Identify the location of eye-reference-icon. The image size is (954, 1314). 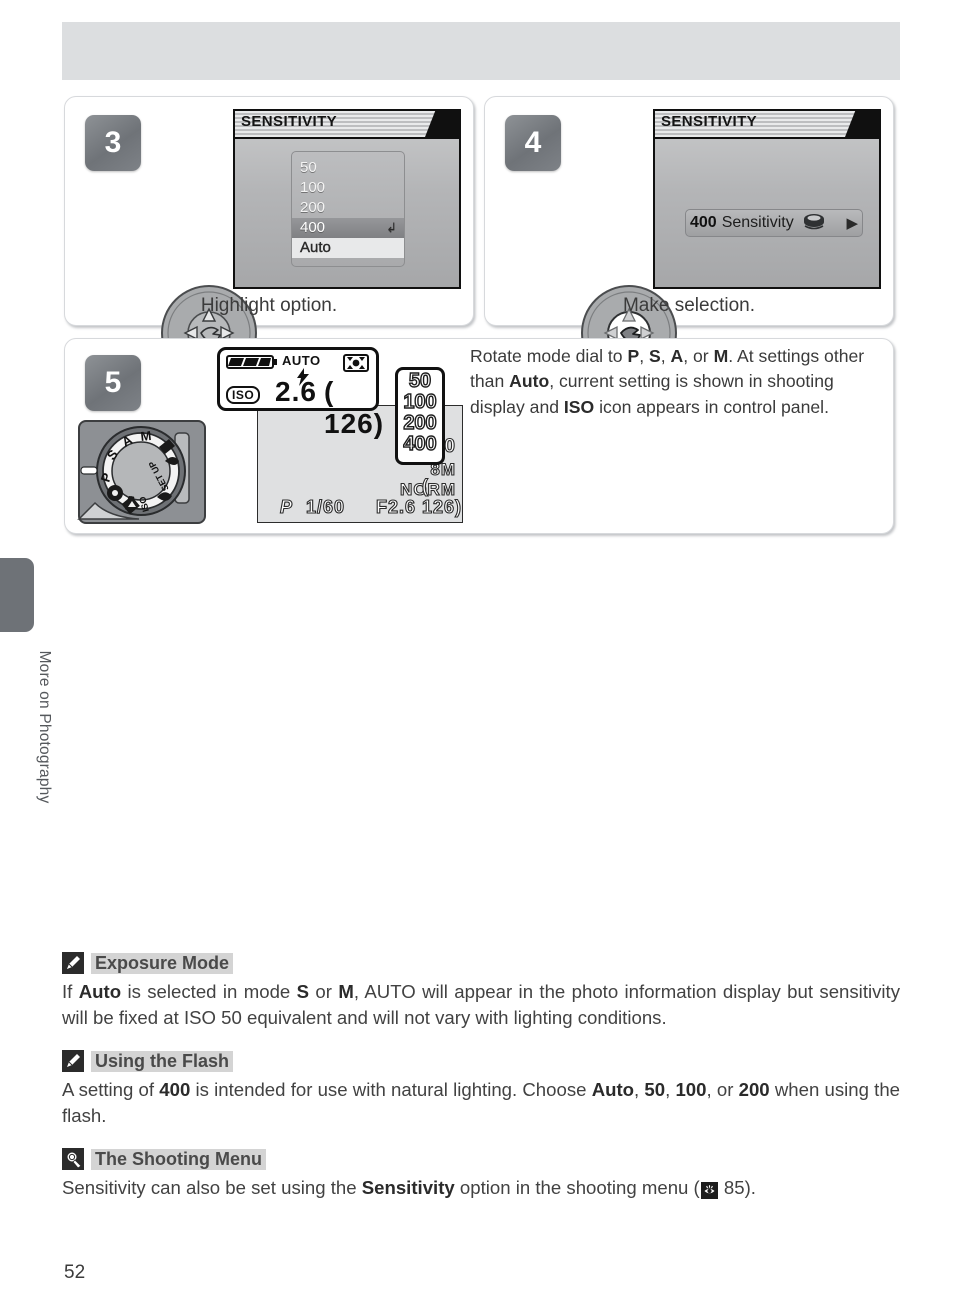
(709, 1190).